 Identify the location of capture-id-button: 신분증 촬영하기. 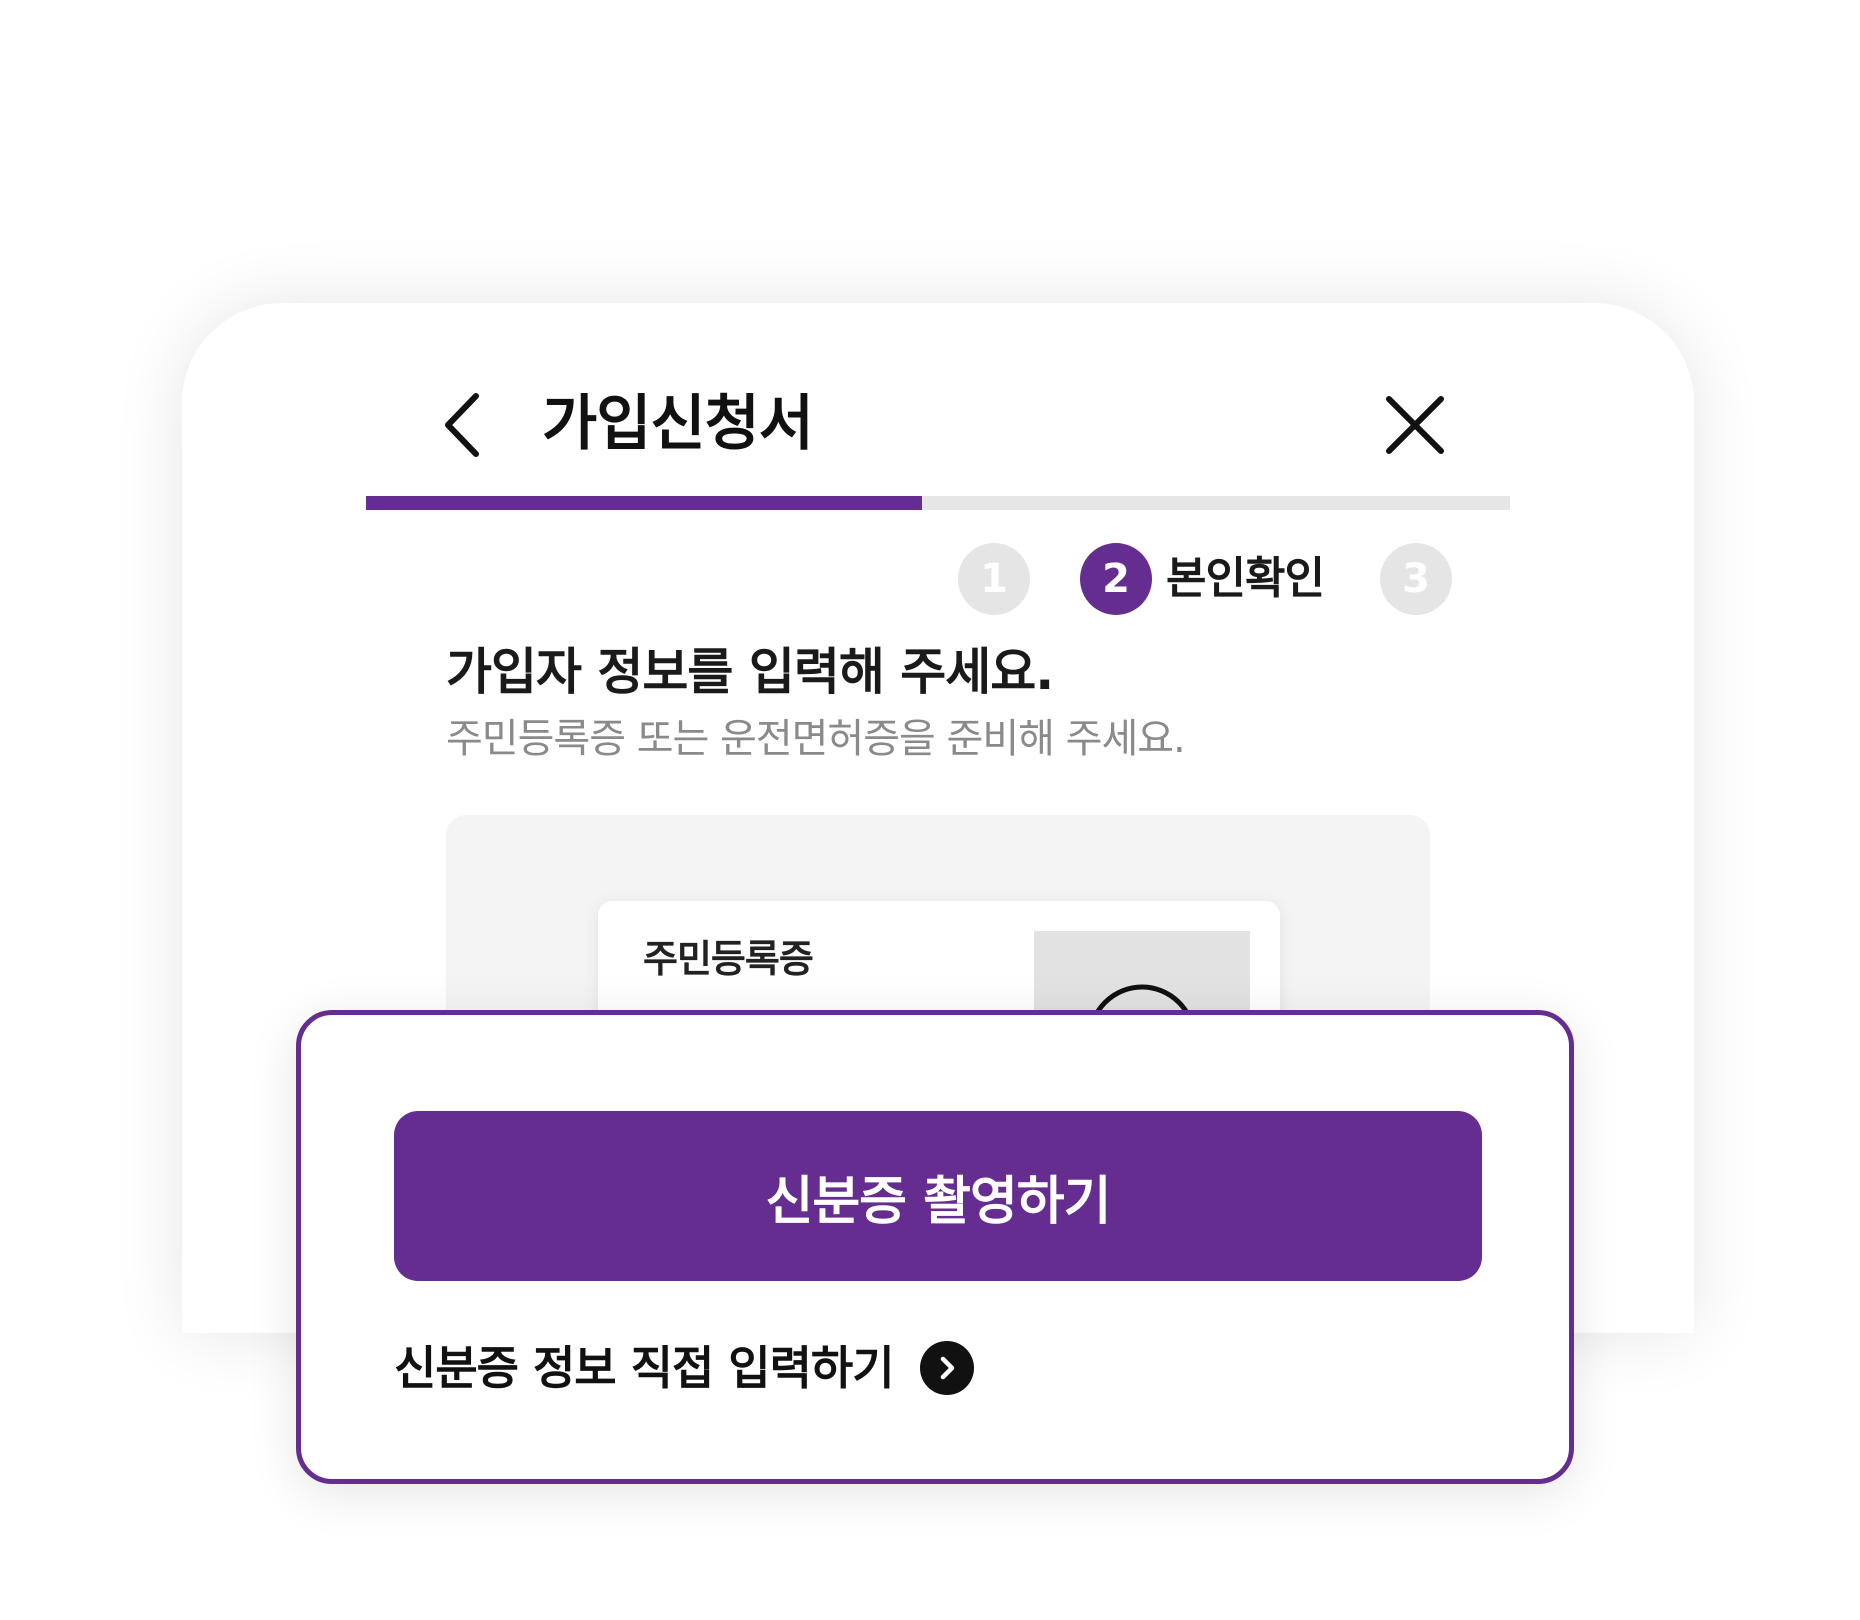
(938, 1196).